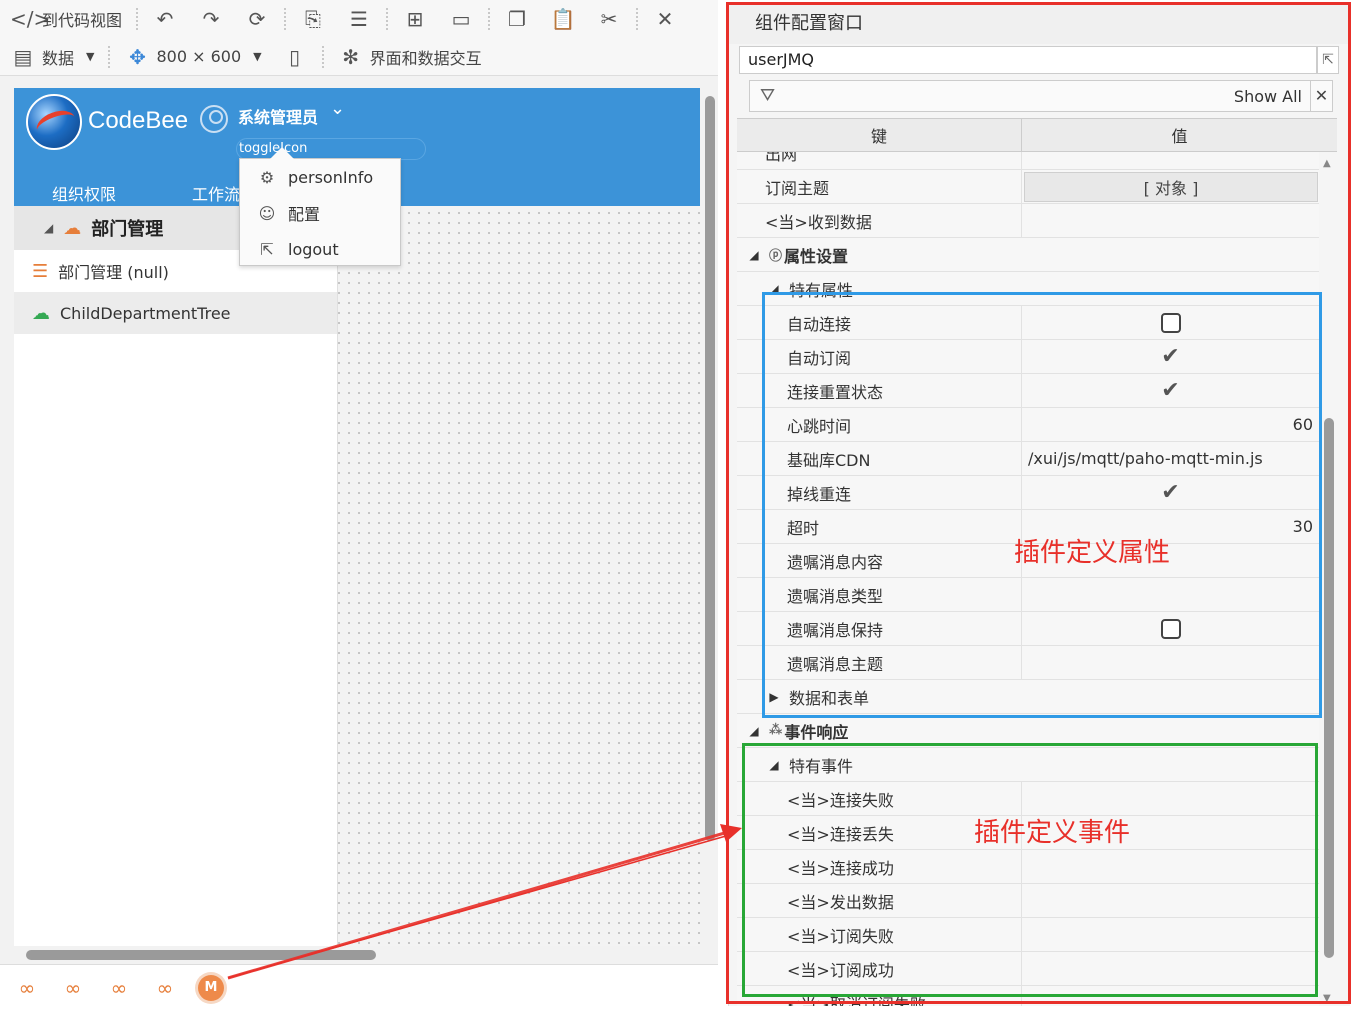 The image size is (1354, 1010). I want to click on property-row: <当>取消订阅失败, so click(1028, 996).